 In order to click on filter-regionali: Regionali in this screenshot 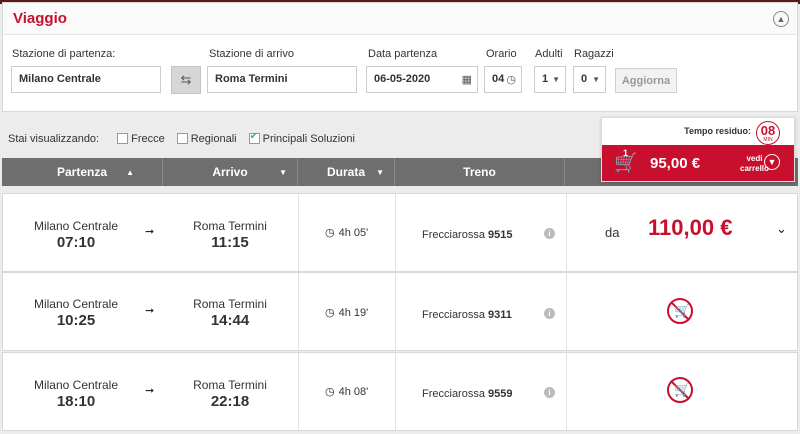, I will do `click(206, 139)`.